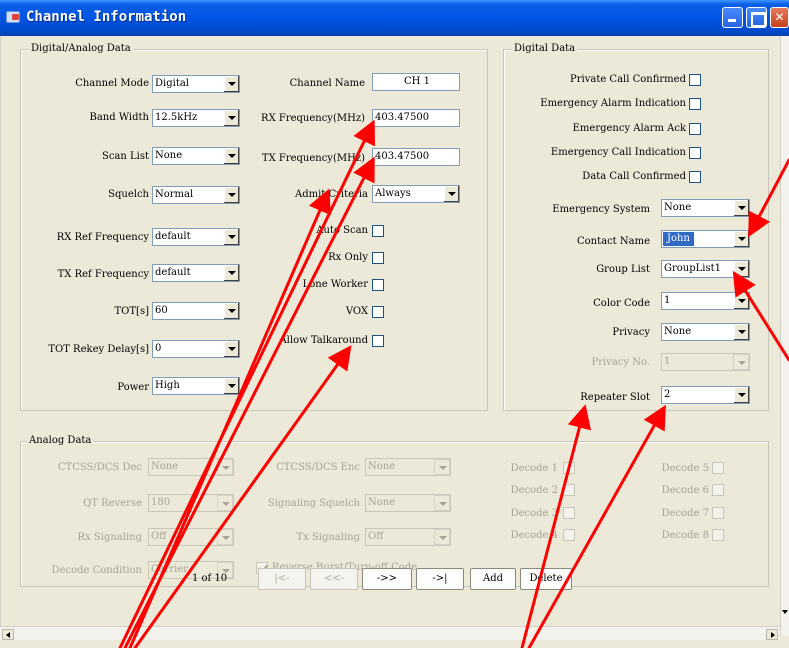 The height and width of the screenshot is (648, 789). Describe the element at coordinates (196, 237) in the screenshot. I see `rx-ref-frequency-select: default` at that location.